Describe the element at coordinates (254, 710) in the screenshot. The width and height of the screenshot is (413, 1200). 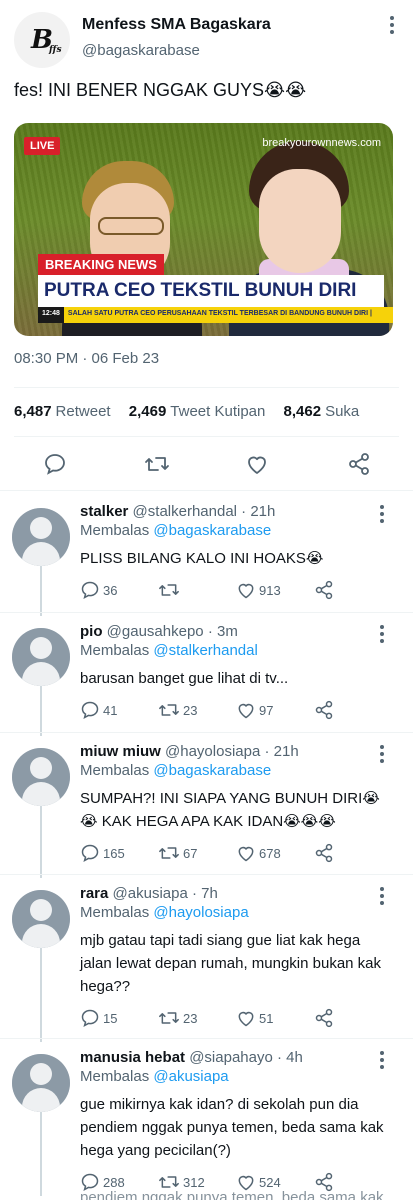
I see `reply-like-button: 97` at that location.